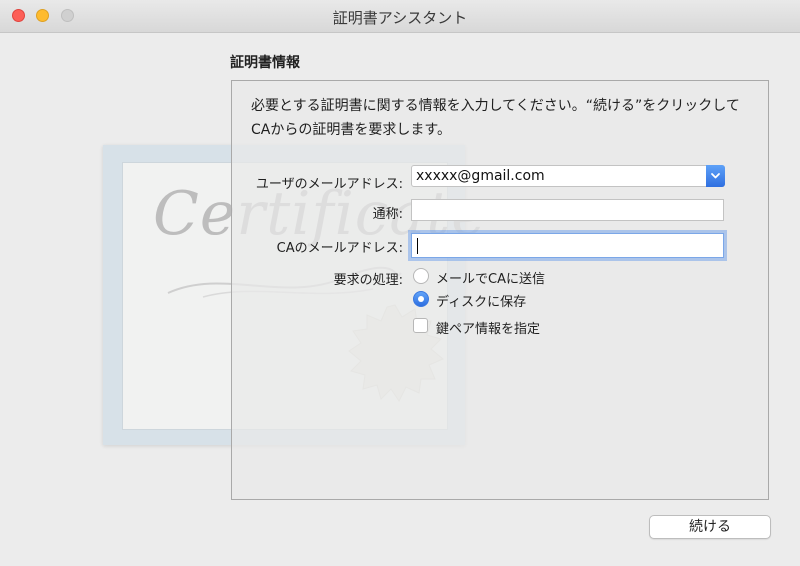  Describe the element at coordinates (420, 325) in the screenshot. I see `key-pair-checkbox` at that location.